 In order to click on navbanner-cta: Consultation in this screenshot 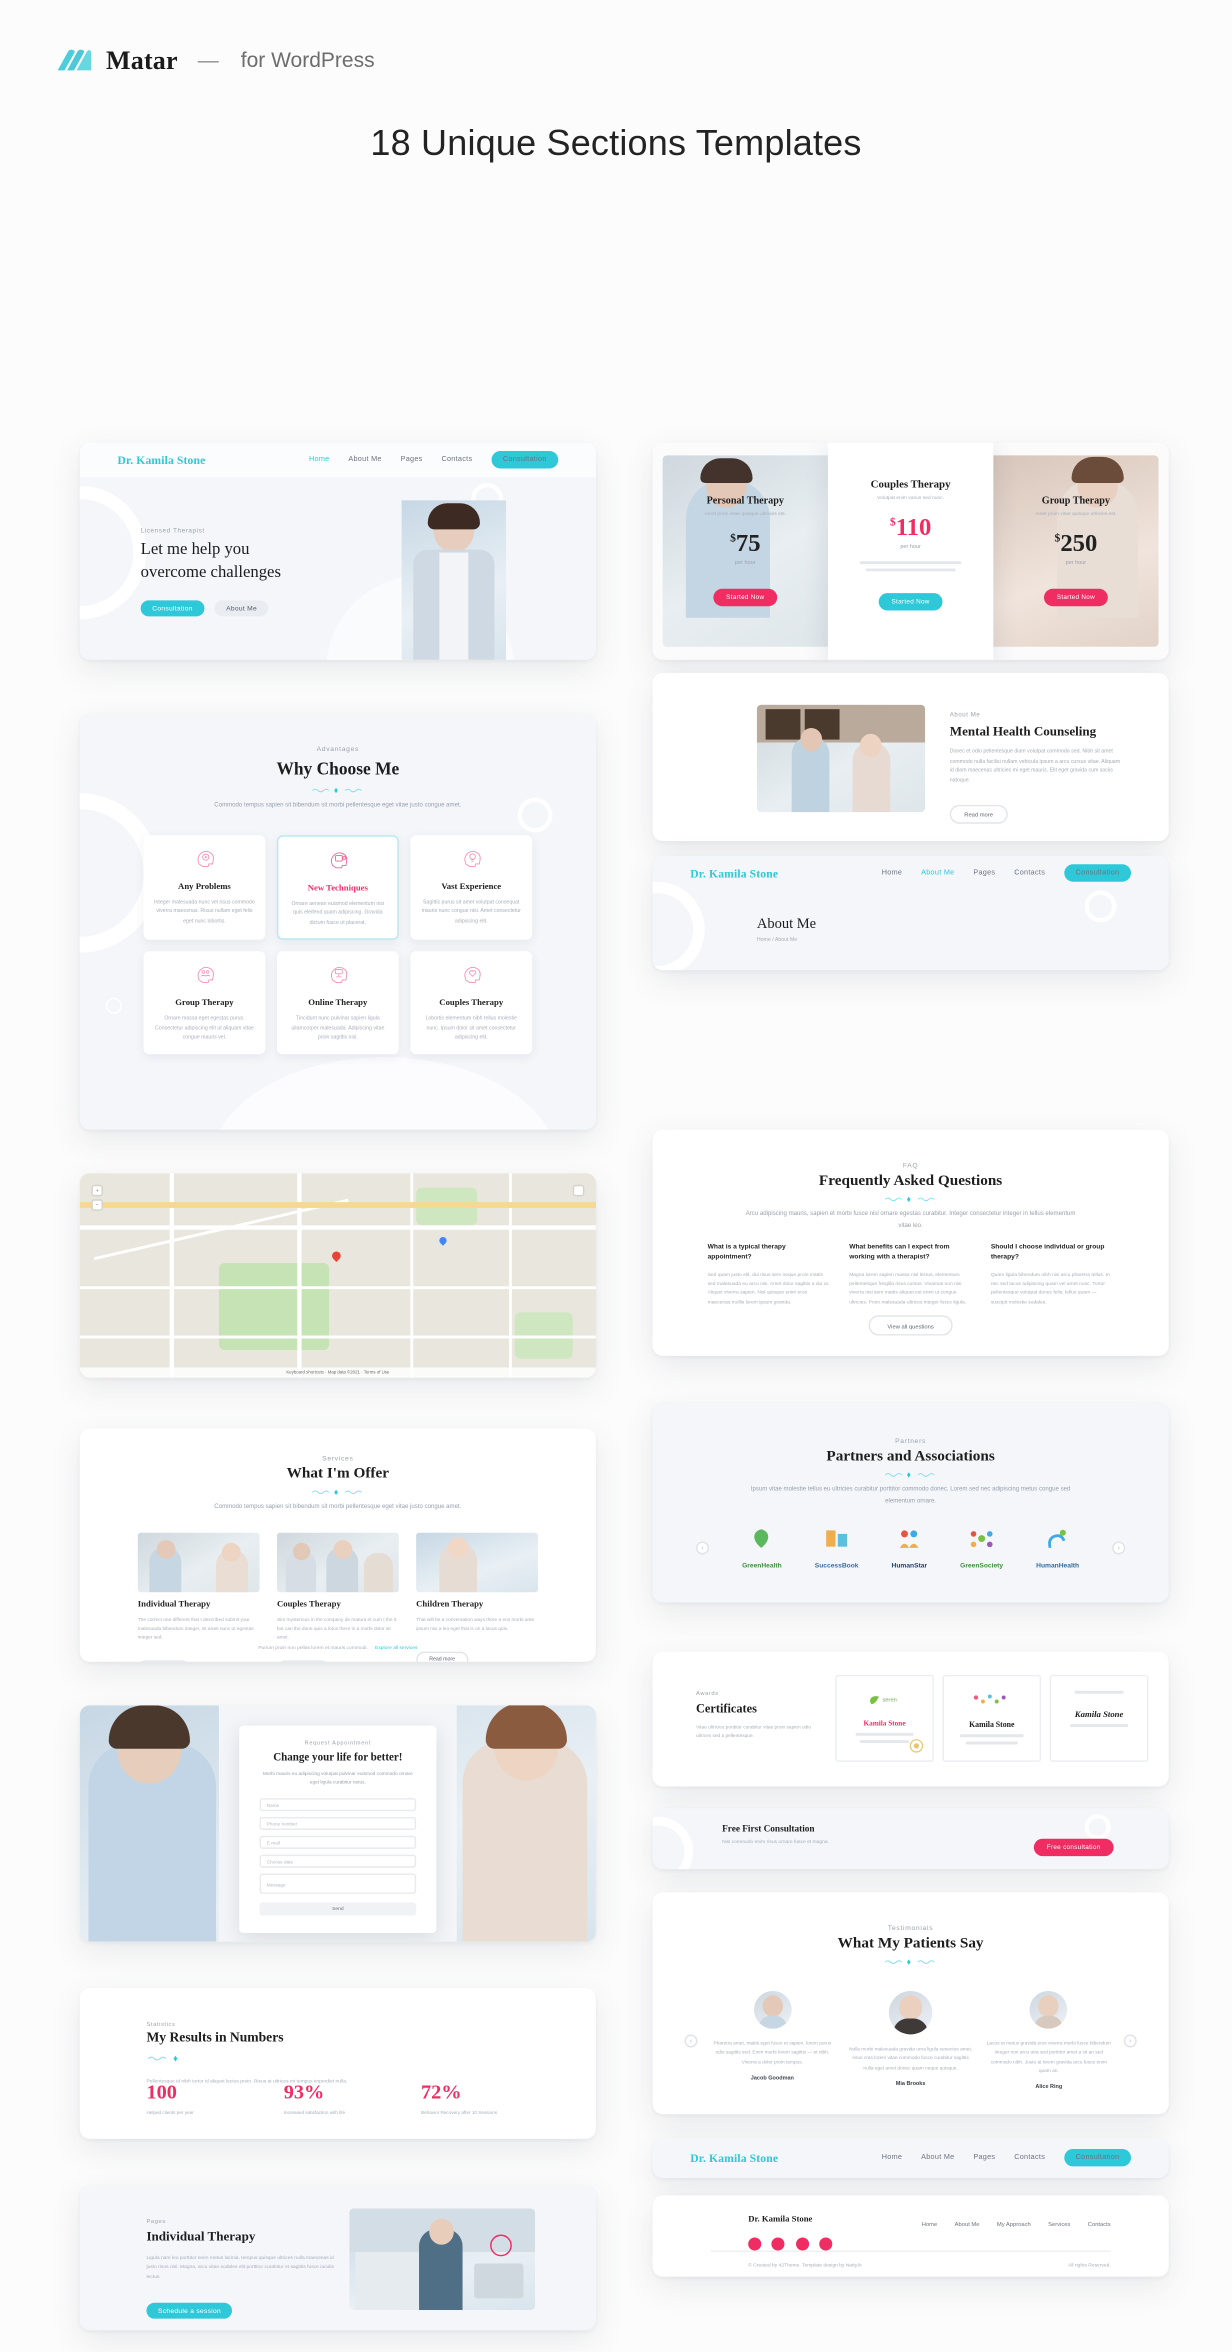, I will do `click(1097, 2158)`.